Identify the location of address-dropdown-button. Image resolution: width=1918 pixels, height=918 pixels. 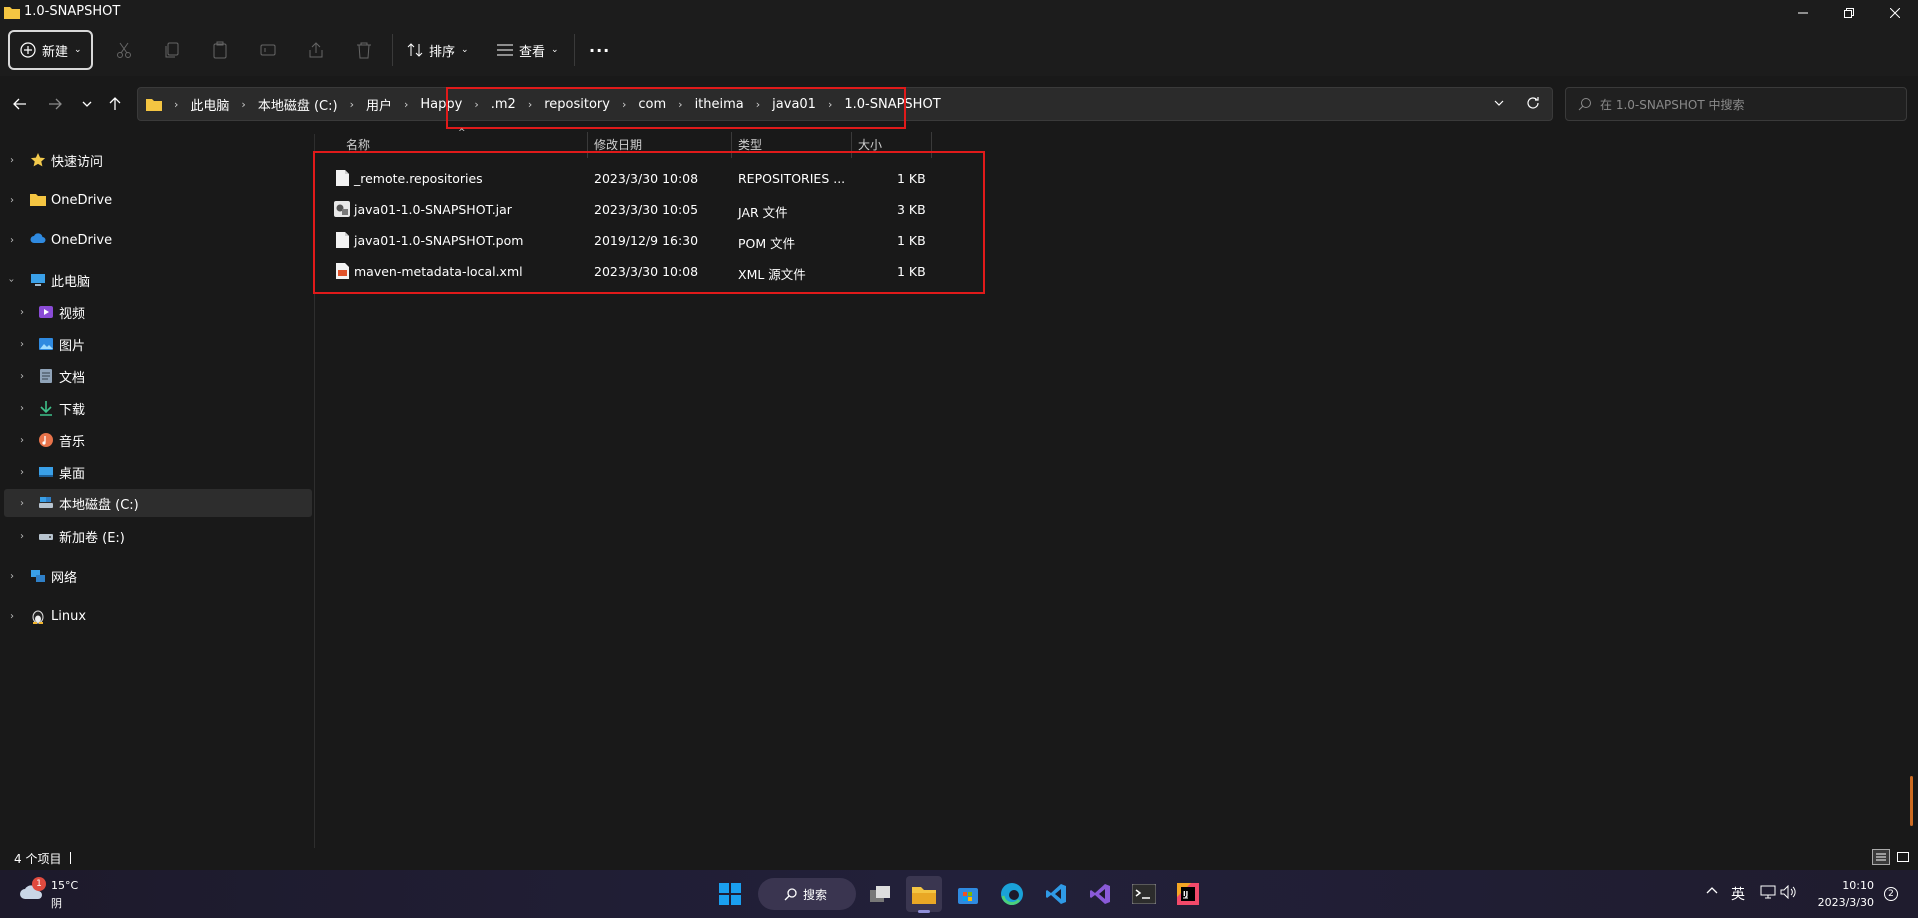
(1499, 103).